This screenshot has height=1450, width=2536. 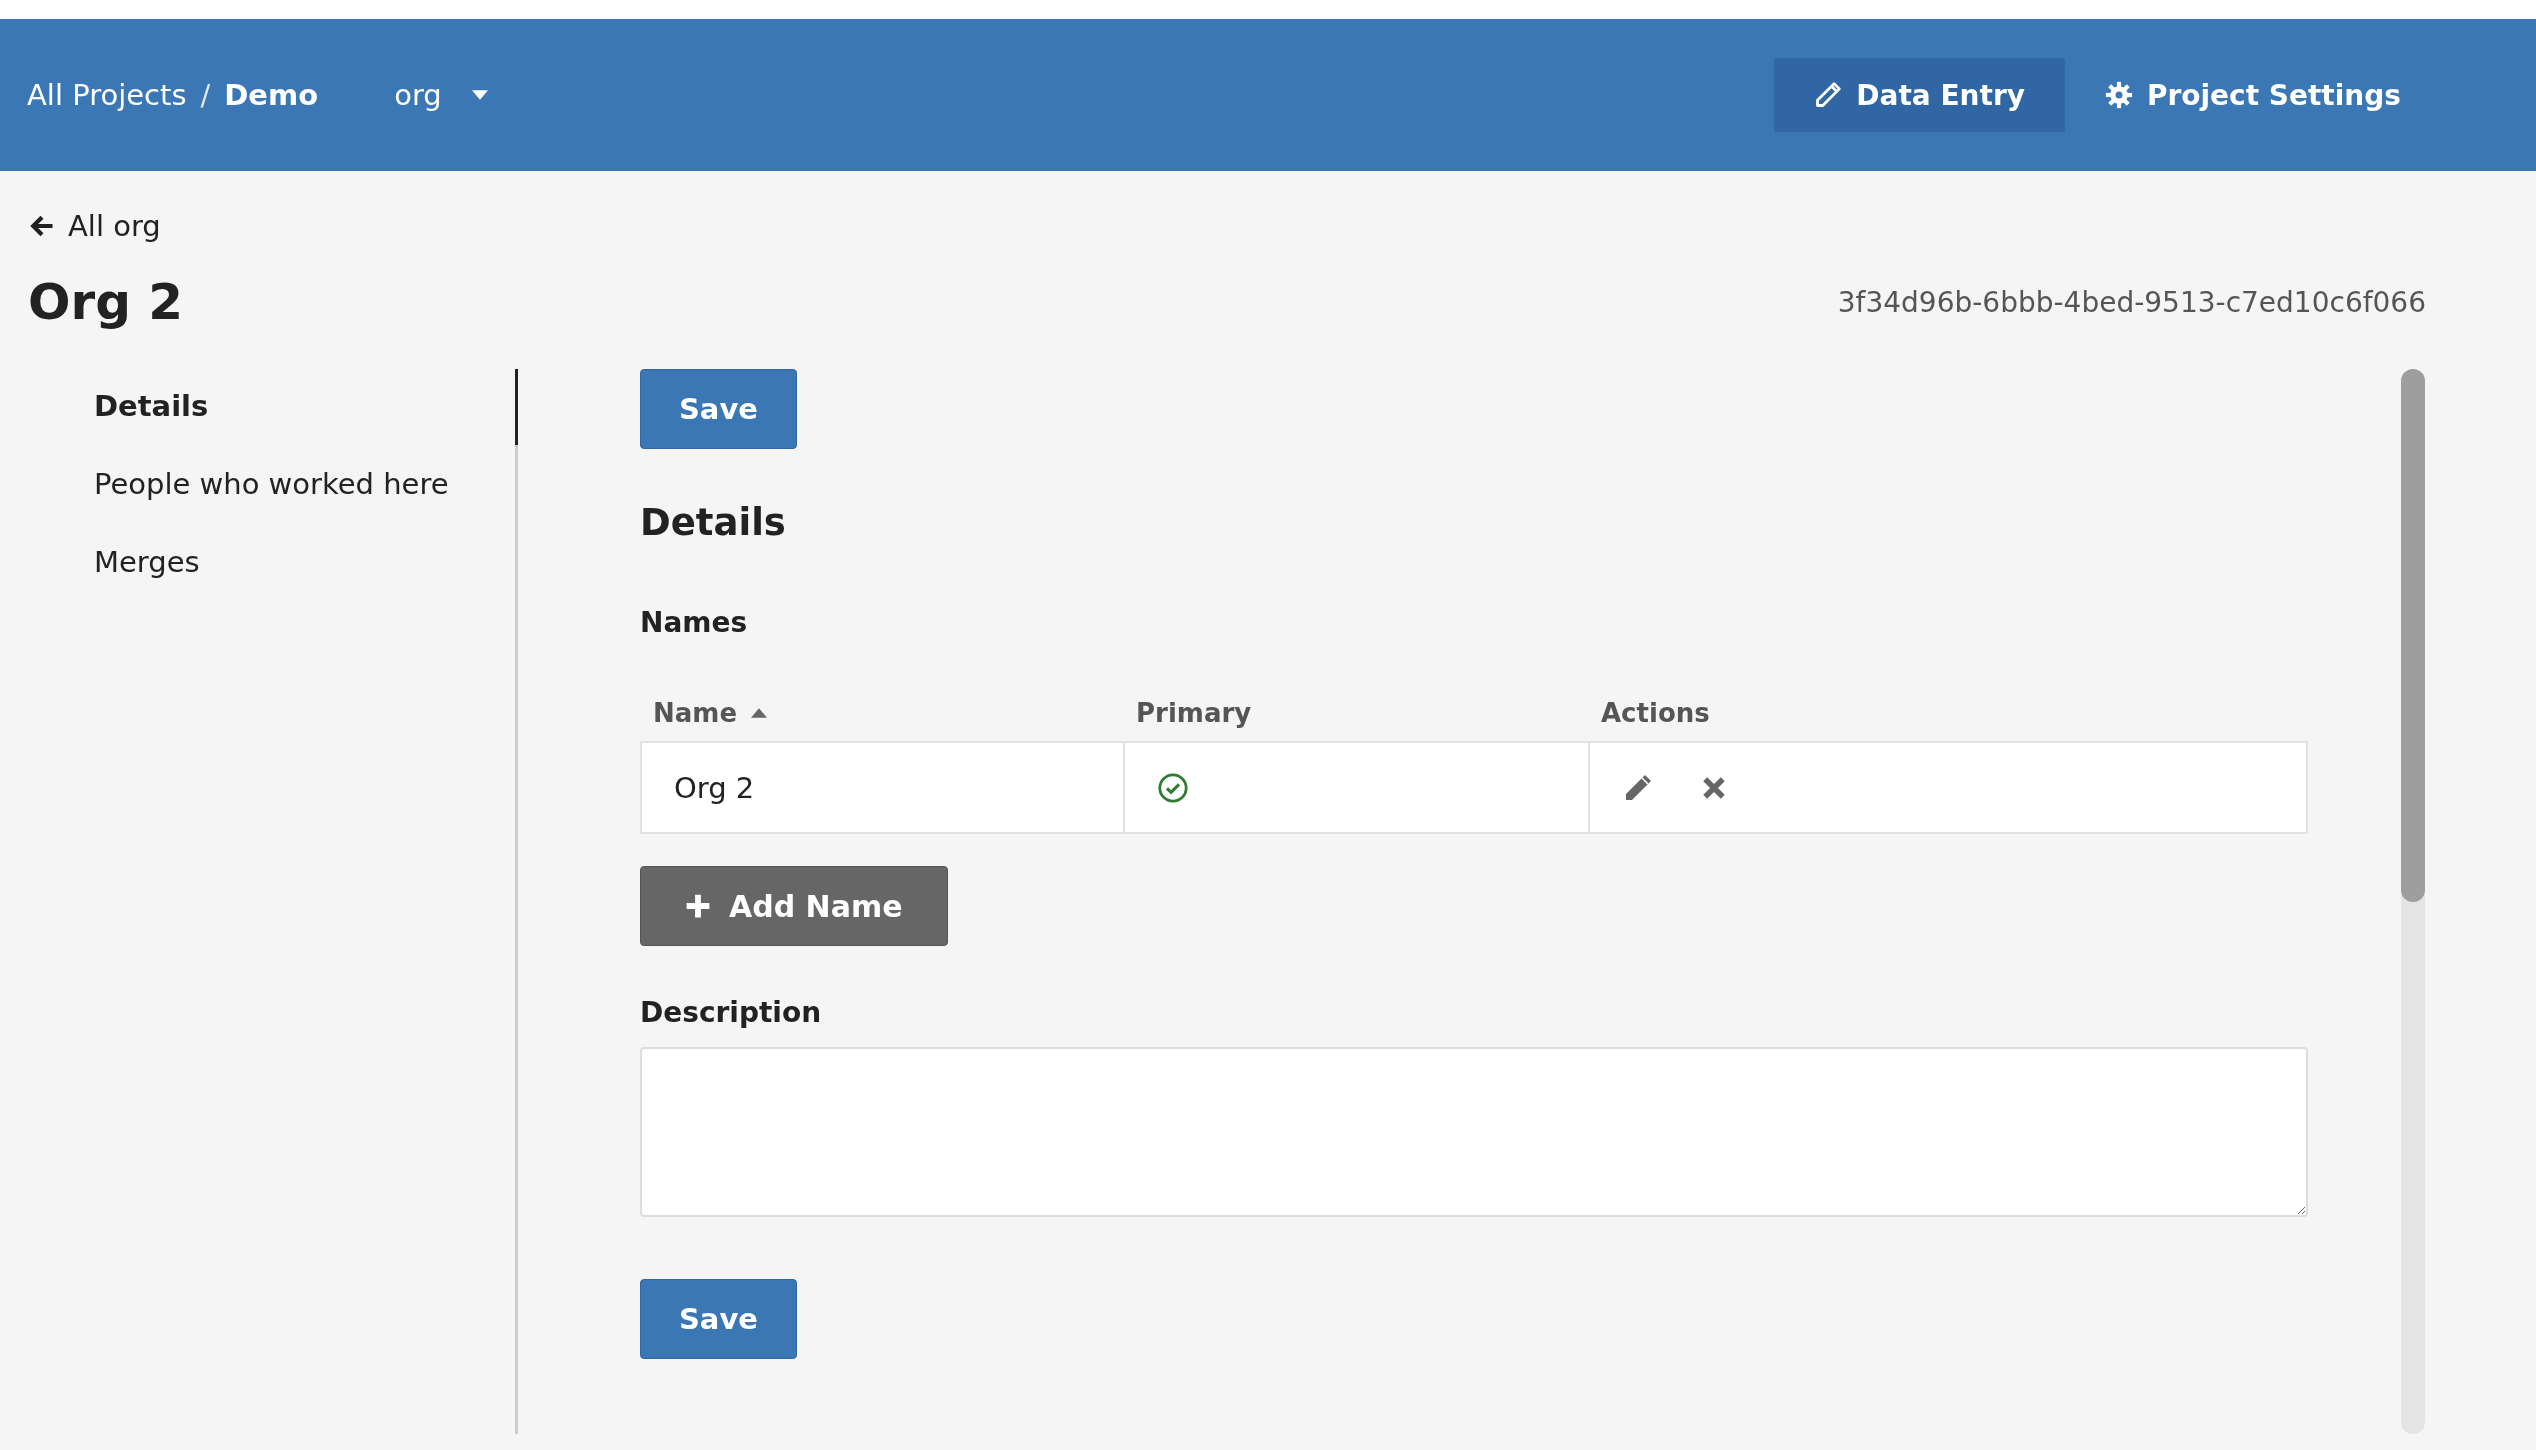 I want to click on nav-tab: Data Entry, so click(x=1919, y=95).